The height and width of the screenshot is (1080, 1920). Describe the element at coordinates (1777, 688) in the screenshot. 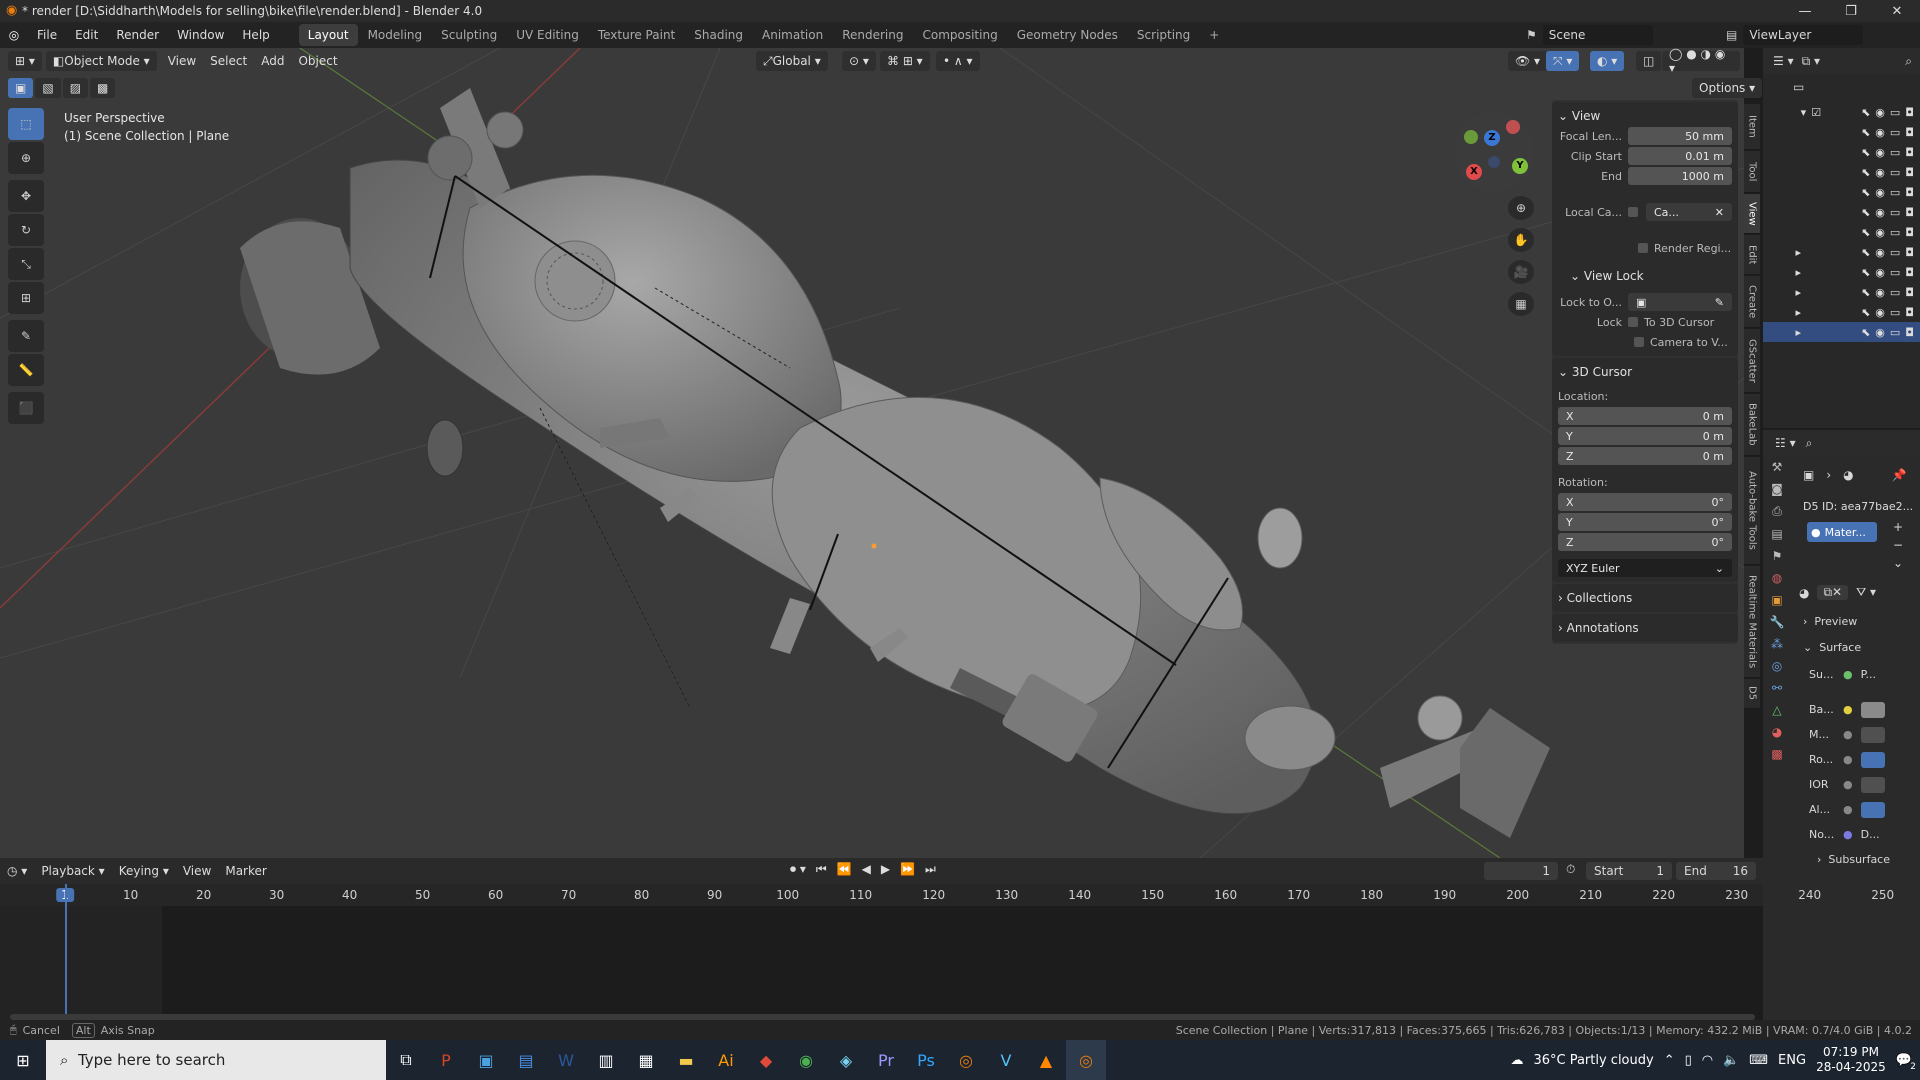

I see `constraints-tab-icon: ⚯` at that location.